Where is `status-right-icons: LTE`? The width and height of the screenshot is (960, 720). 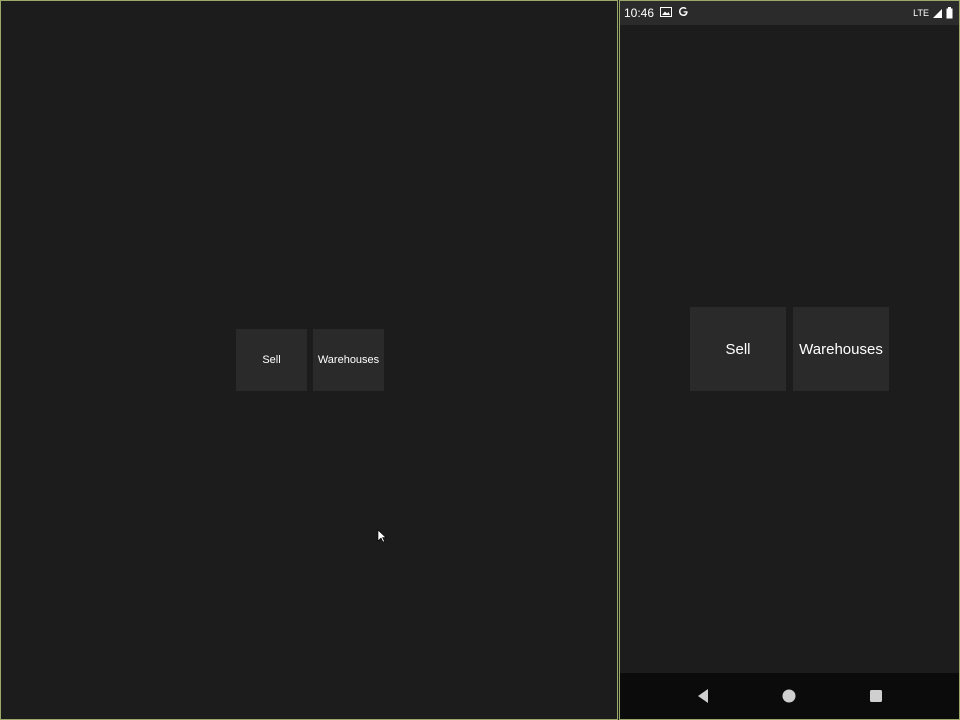 status-right-icons: LTE is located at coordinates (933, 13).